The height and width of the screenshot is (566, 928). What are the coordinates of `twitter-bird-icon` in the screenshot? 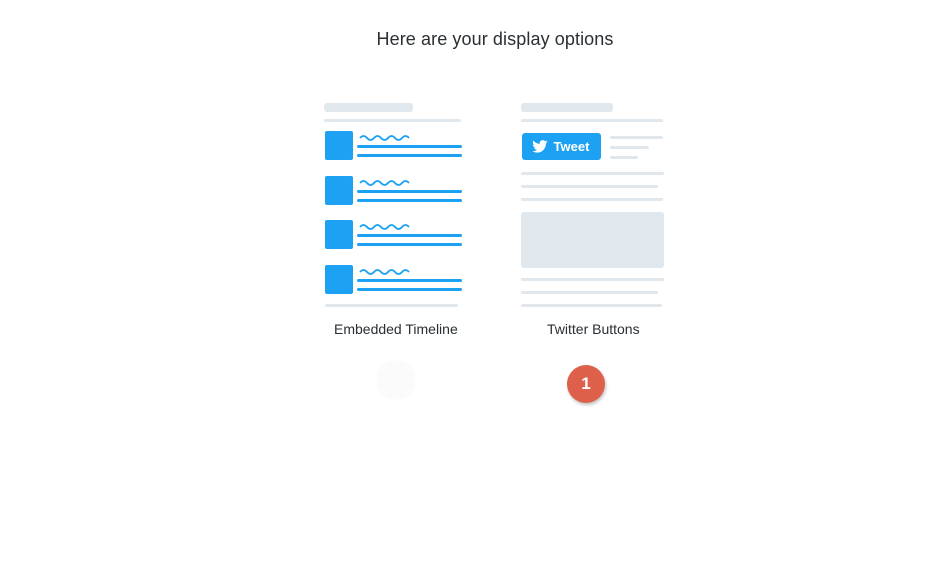 It's located at (539, 146).